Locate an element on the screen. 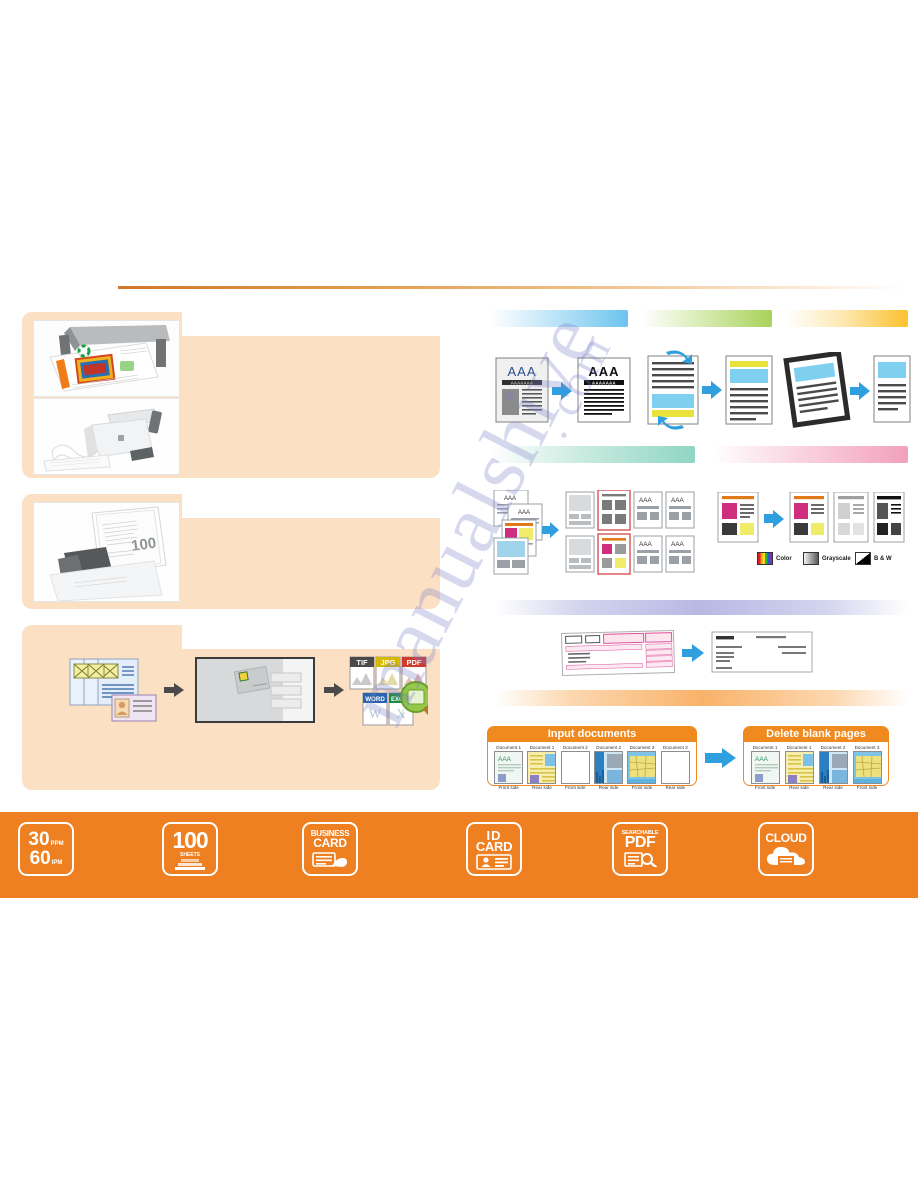  cloud-badge: CLOUD is located at coordinates (789, 851).